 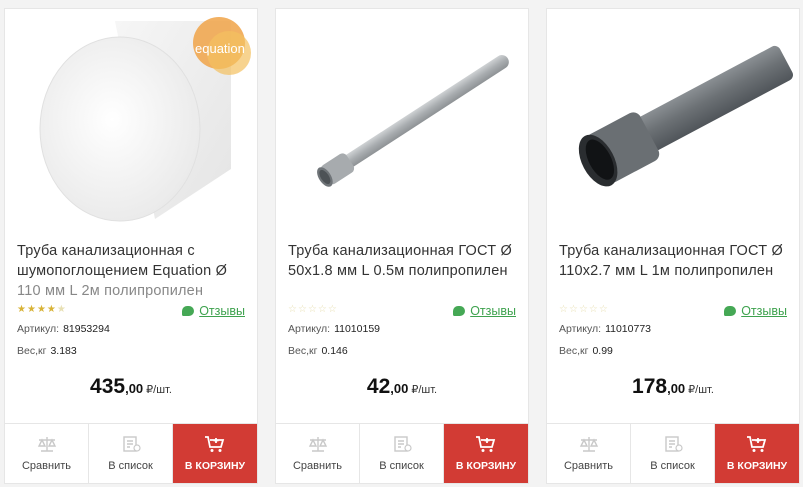 What do you see at coordinates (51, 309) in the screenshot?
I see `star-half-icon: ★` at bounding box center [51, 309].